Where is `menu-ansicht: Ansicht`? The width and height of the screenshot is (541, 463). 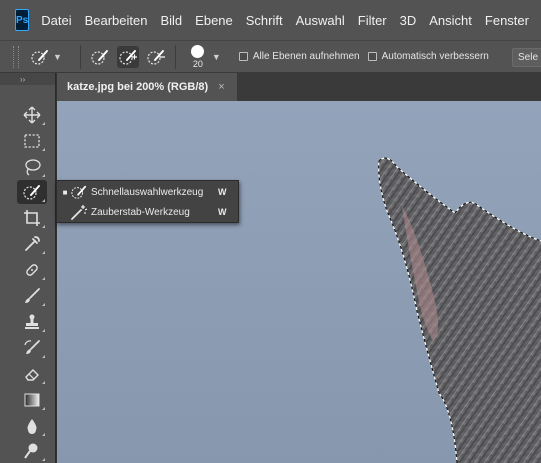
menu-ansicht: Ansicht is located at coordinates (450, 20).